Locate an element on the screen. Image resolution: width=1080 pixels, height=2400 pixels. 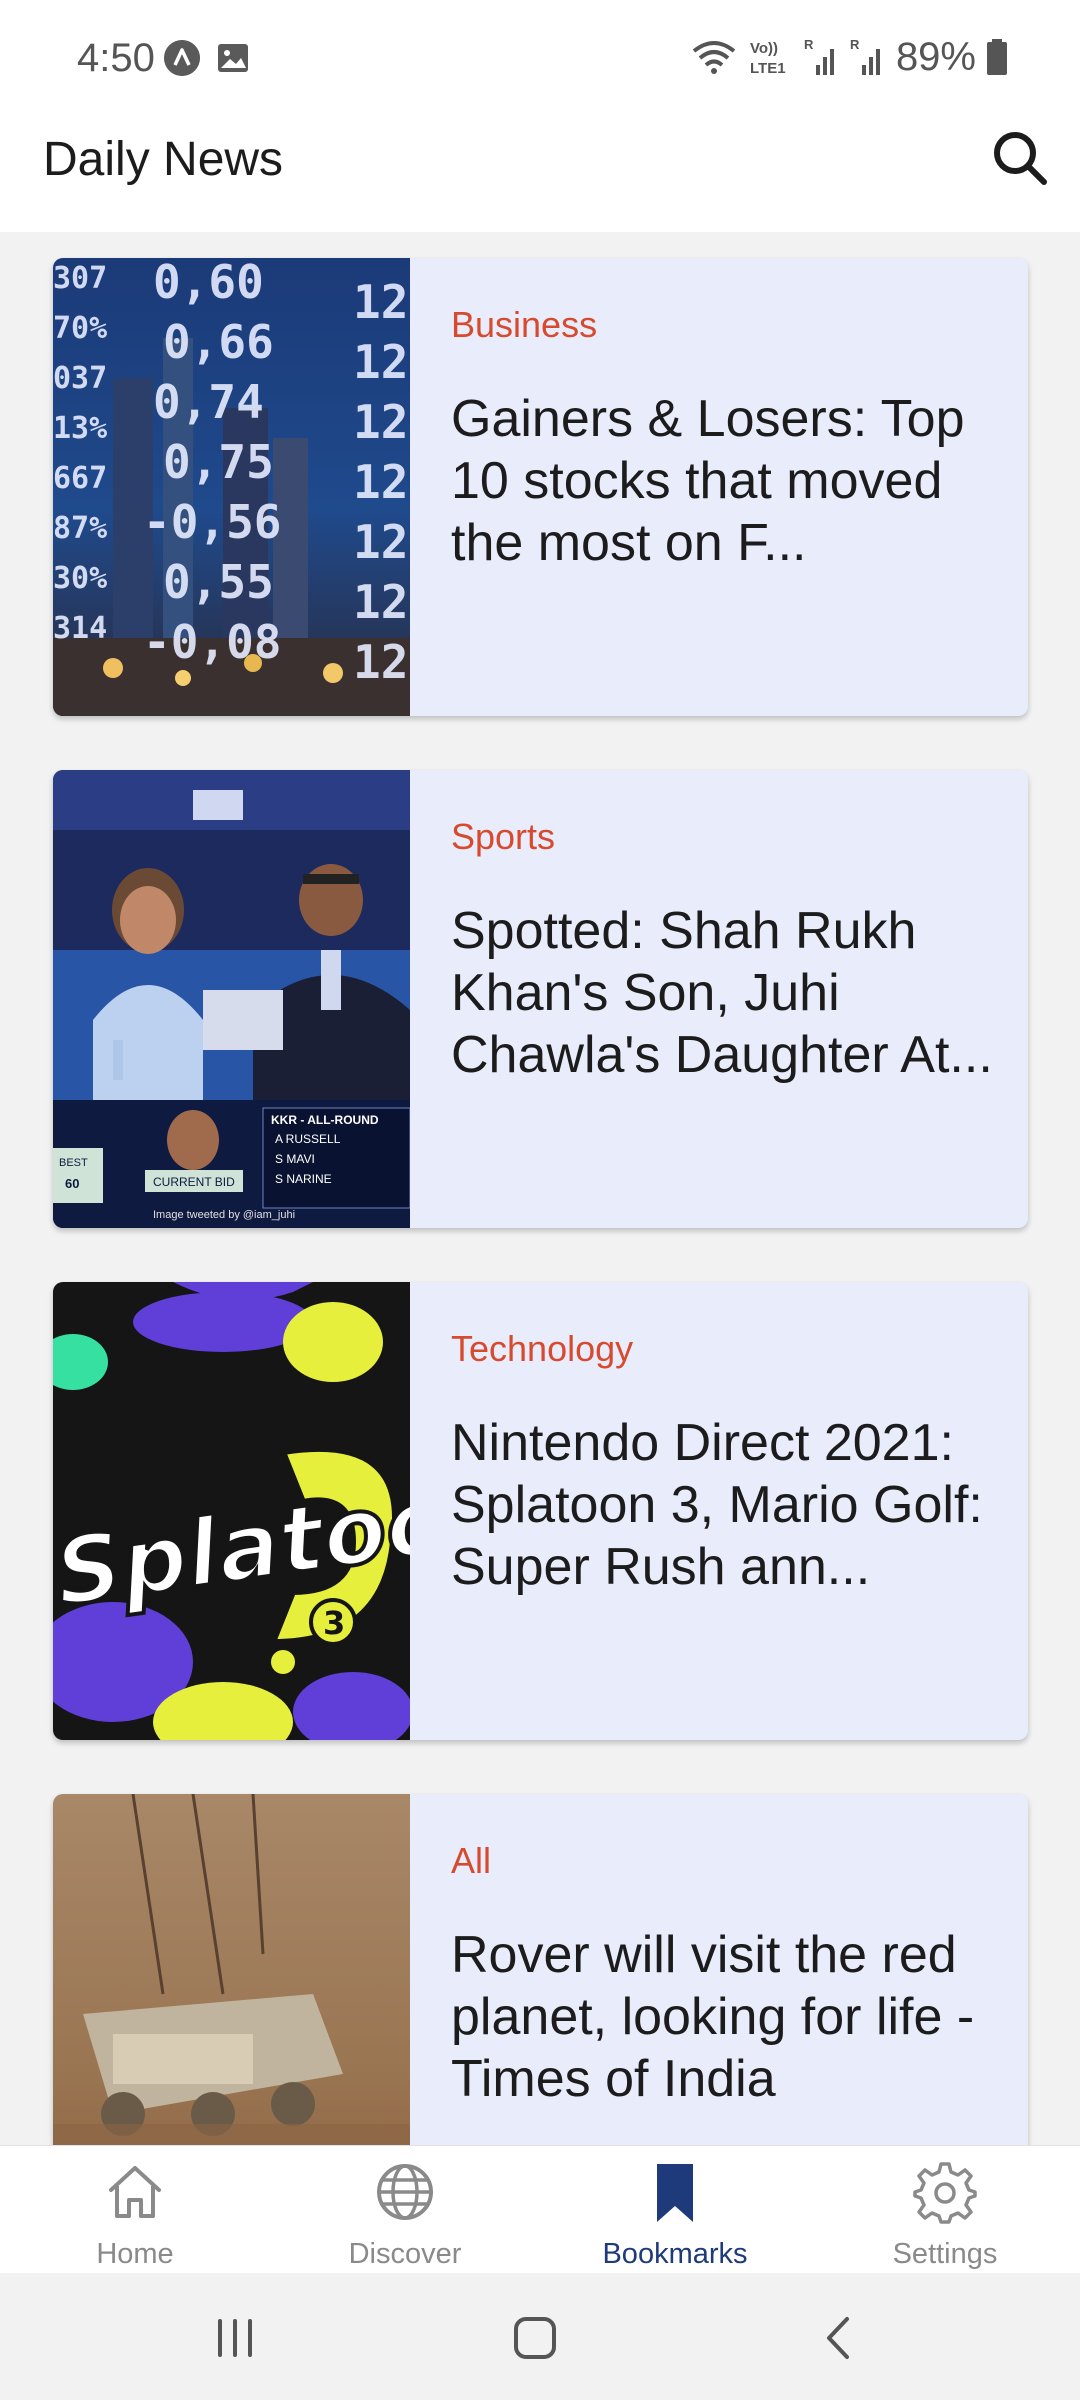
svg-text: -0,08 is located at coordinates (212, 642).